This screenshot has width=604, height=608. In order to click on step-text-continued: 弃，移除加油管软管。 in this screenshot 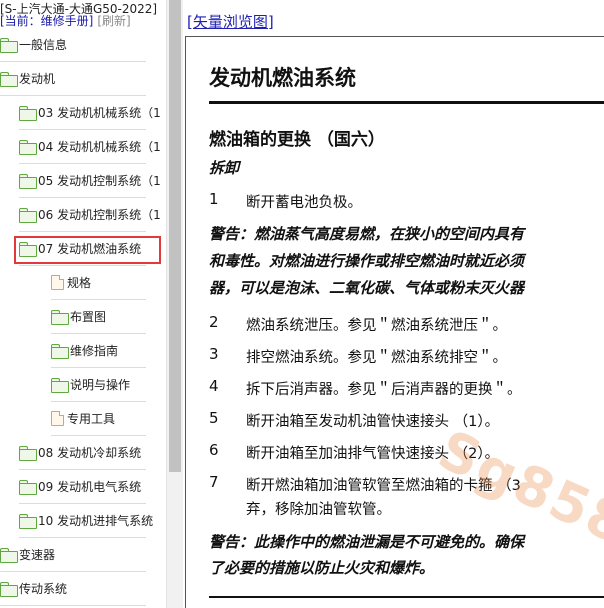, I will do `click(318, 510)`.